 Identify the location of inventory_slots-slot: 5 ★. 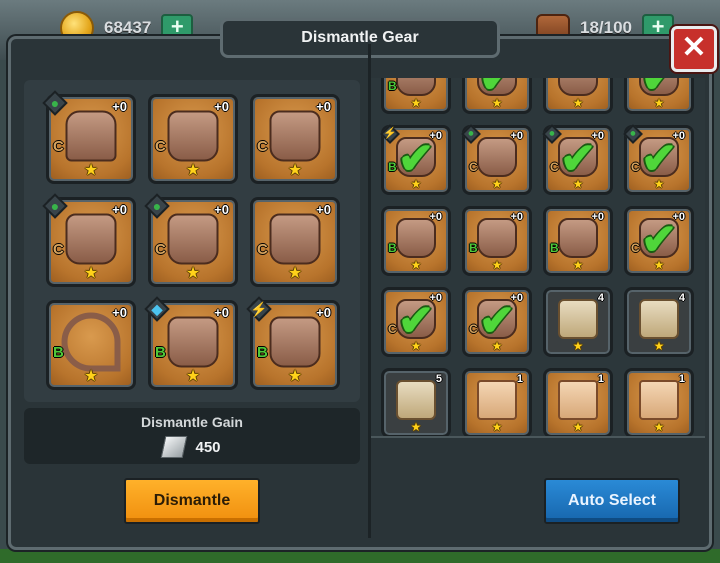
(416, 402).